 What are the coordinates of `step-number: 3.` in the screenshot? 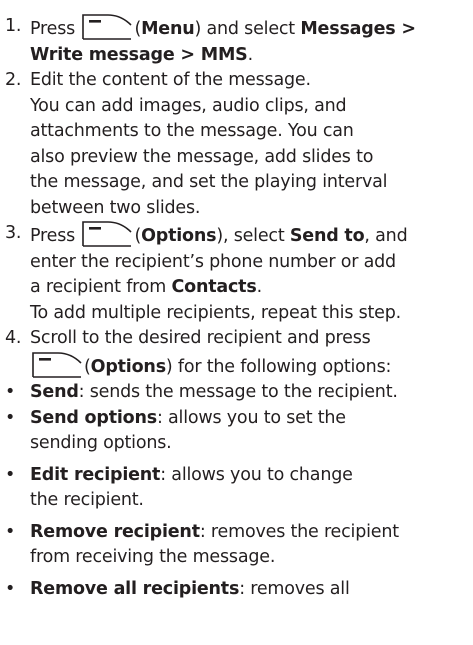 It's located at (13, 233).